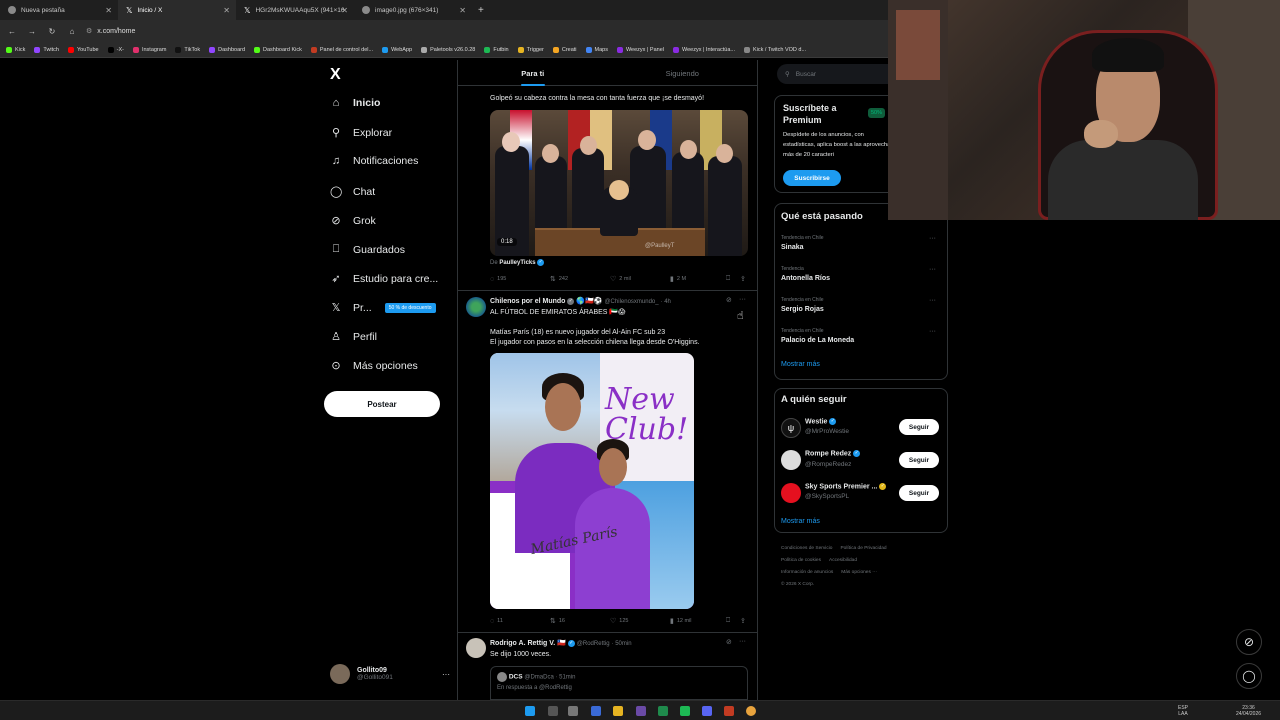  Describe the element at coordinates (72, 31) in the screenshot. I see `home-icon: ⌂` at that location.